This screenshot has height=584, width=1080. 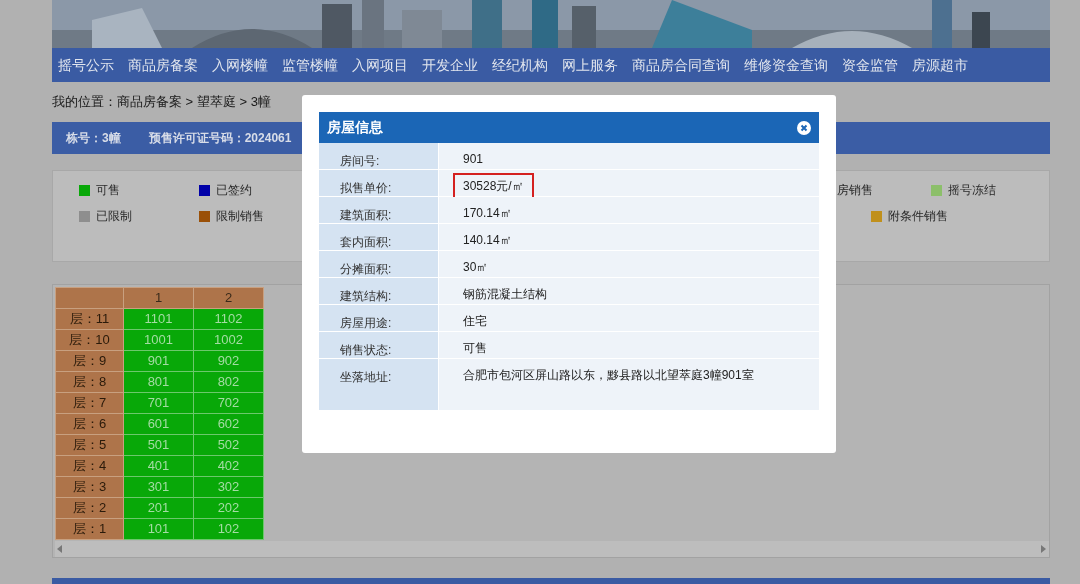 I want to click on dialog-title: 房屋信息, so click(x=355, y=127).